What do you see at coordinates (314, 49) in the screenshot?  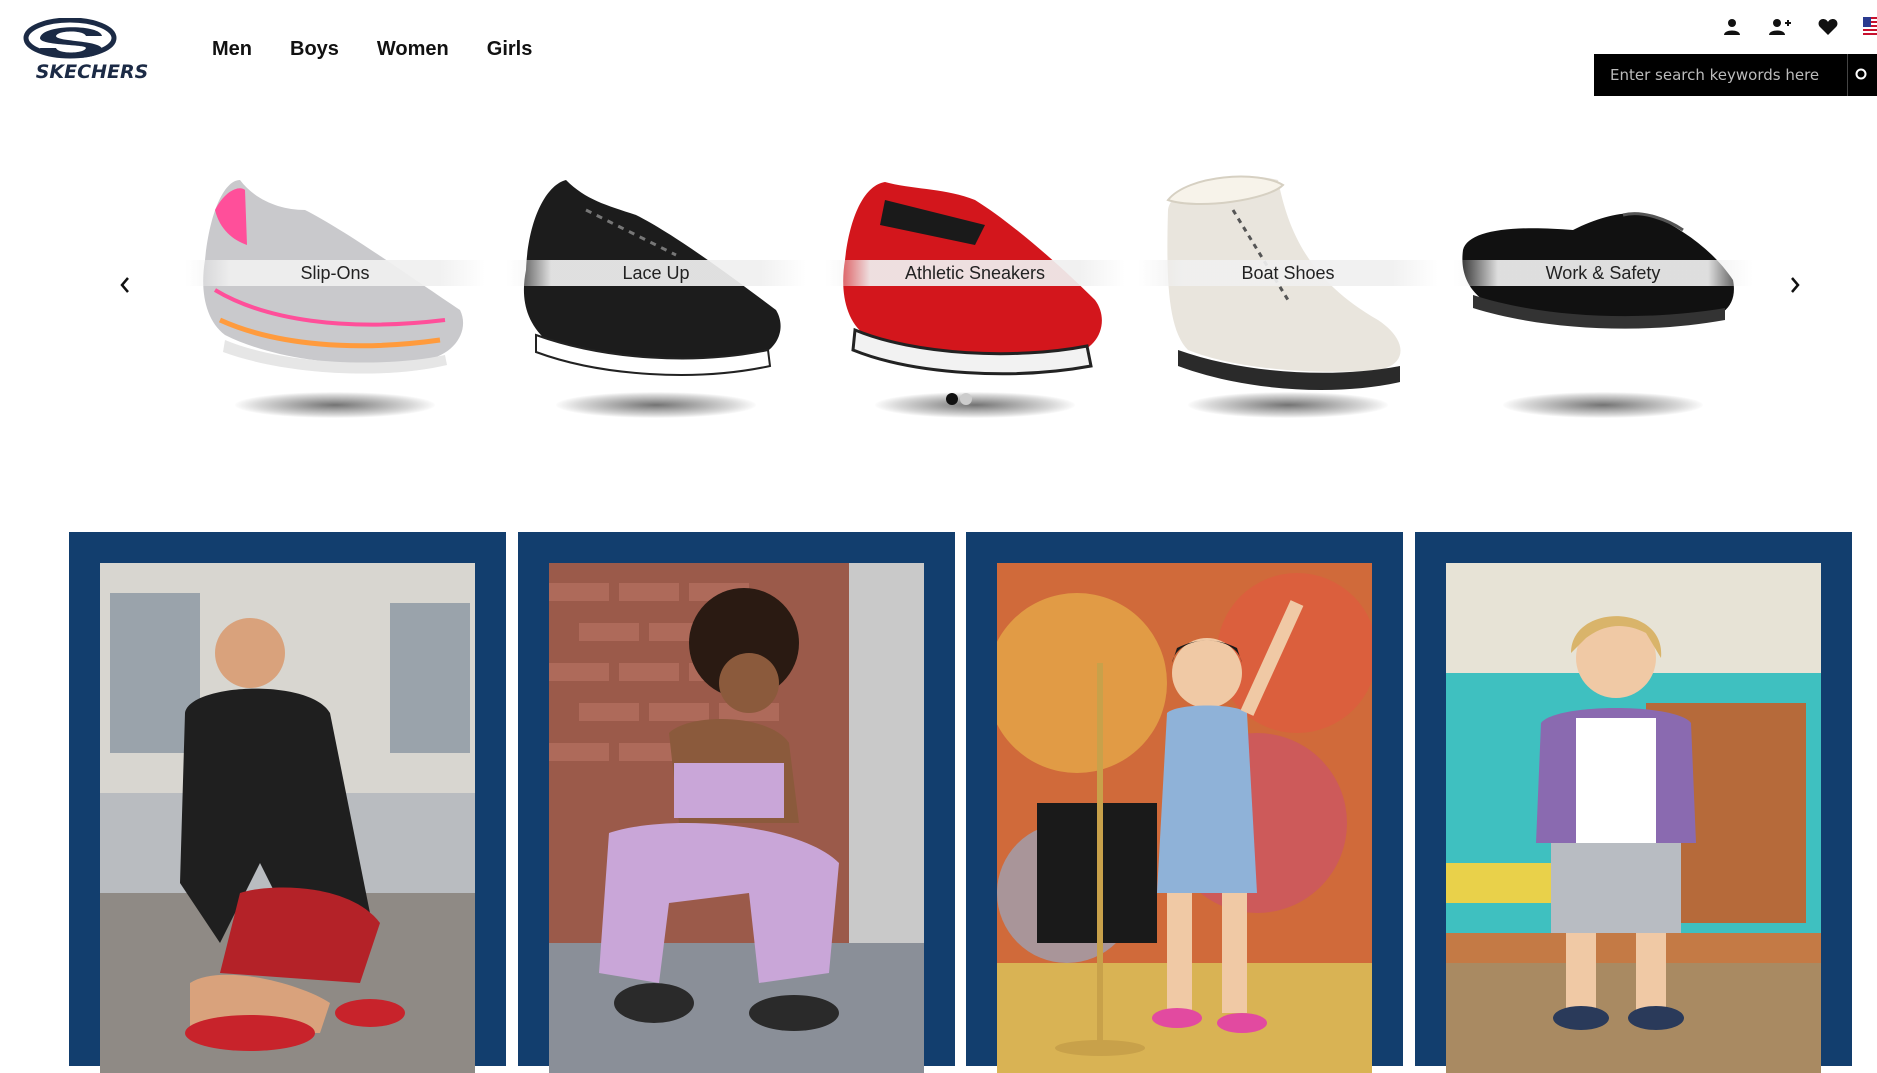 I see `nav-boys: Boys` at bounding box center [314, 49].